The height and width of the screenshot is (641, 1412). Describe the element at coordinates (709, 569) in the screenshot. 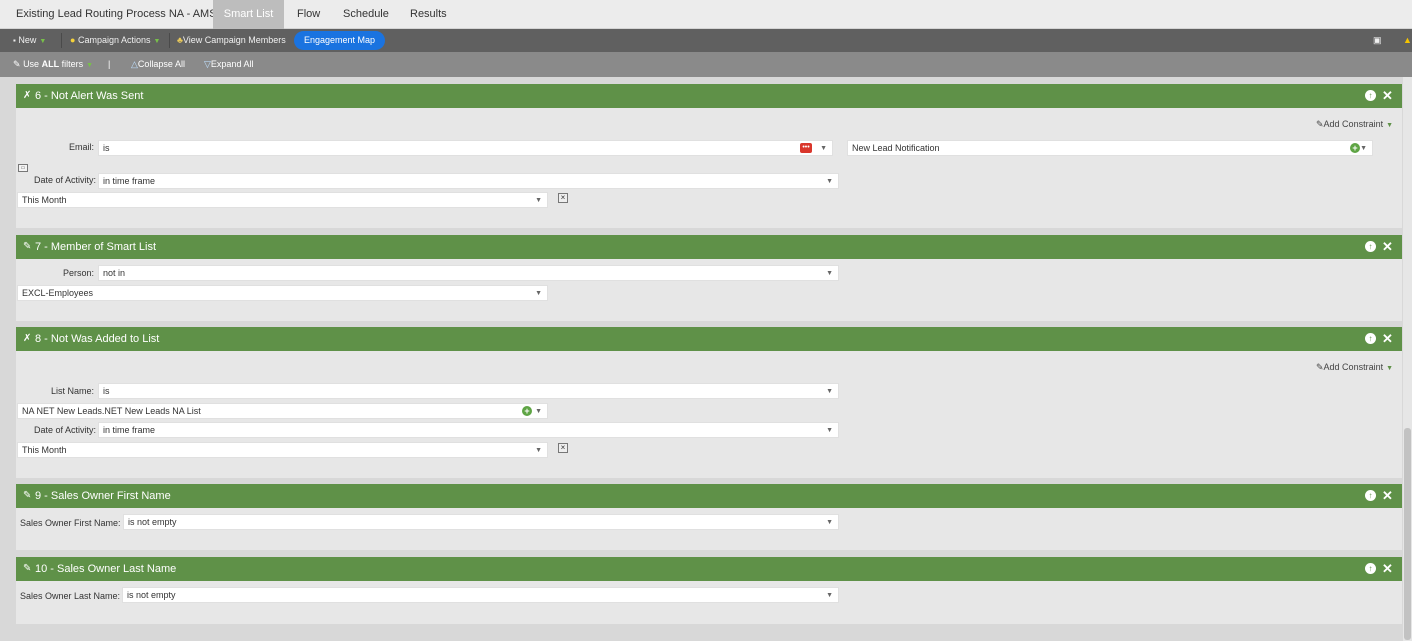

I see `filter-header: ✎ 10 - Sales Owner Last Name ↑ ✕` at that location.